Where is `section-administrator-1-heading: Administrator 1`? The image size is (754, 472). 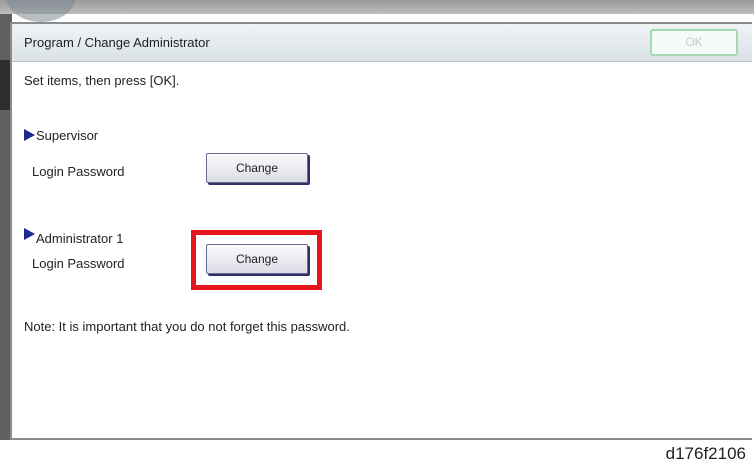 section-administrator-1-heading: Administrator 1 is located at coordinates (73, 237).